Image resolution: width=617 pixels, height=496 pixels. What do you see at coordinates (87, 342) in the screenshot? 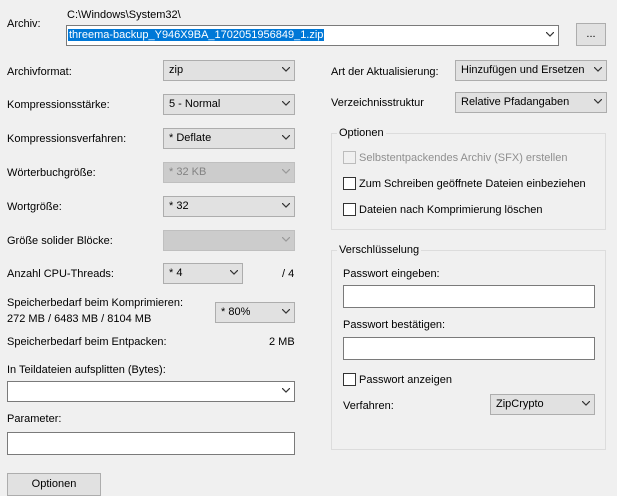
I see `memory-extract-label: Speicherbedarf beim Entpacken:` at bounding box center [87, 342].